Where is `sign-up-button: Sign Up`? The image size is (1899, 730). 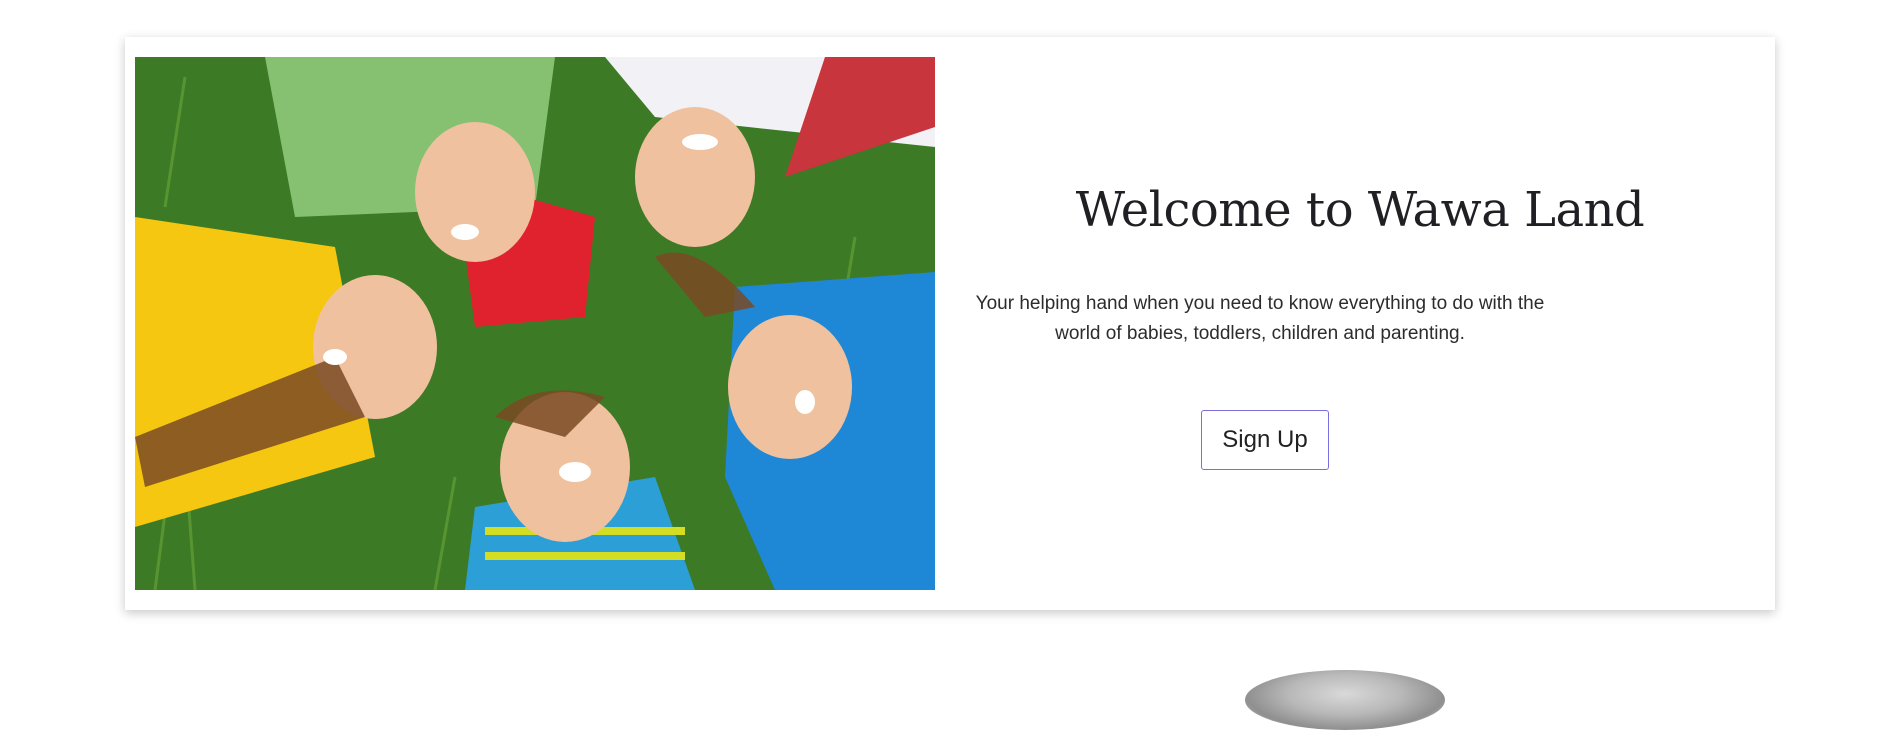
sign-up-button: Sign Up is located at coordinates (1265, 440).